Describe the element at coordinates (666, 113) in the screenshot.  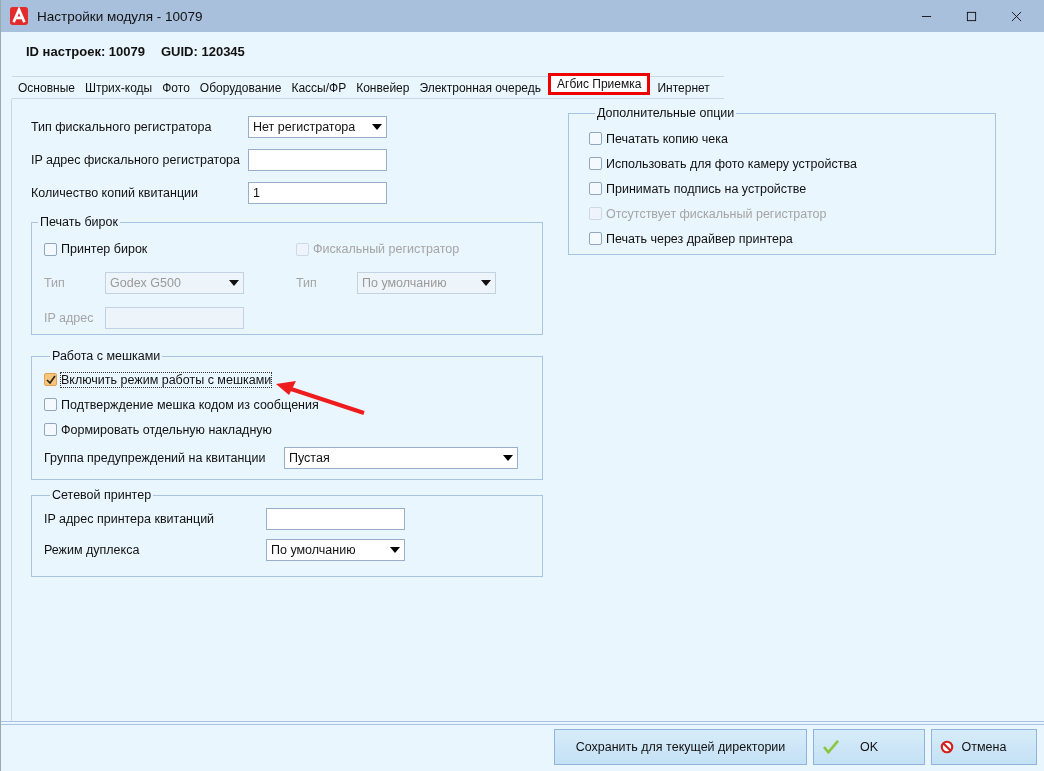
I see `group-title: Дополнительные опции` at that location.